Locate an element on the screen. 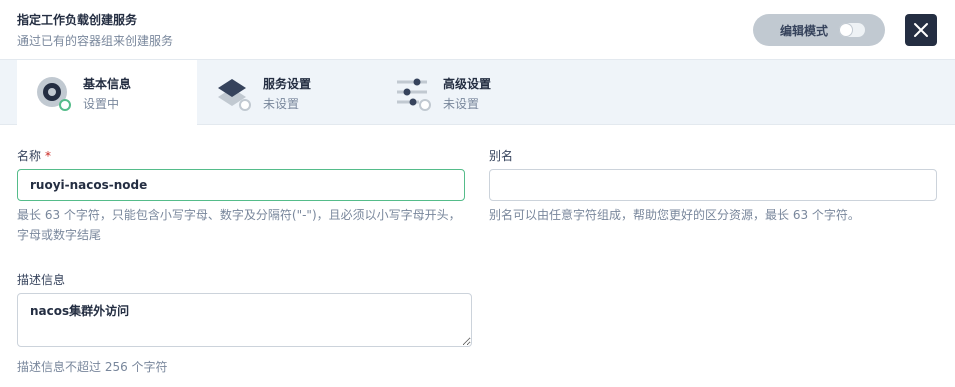  description-hint: 描述信息不超过 256 个字符 is located at coordinates (92, 367).